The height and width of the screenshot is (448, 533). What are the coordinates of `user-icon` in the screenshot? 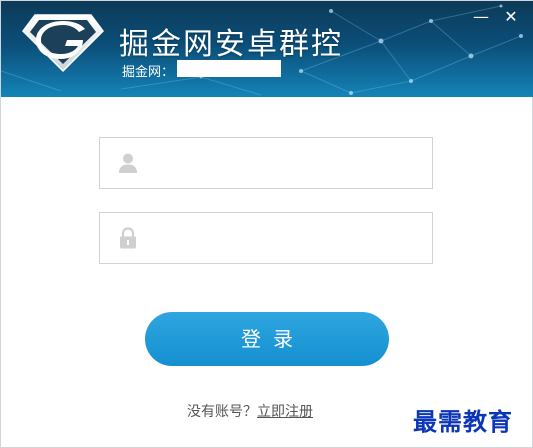 It's located at (128, 163).